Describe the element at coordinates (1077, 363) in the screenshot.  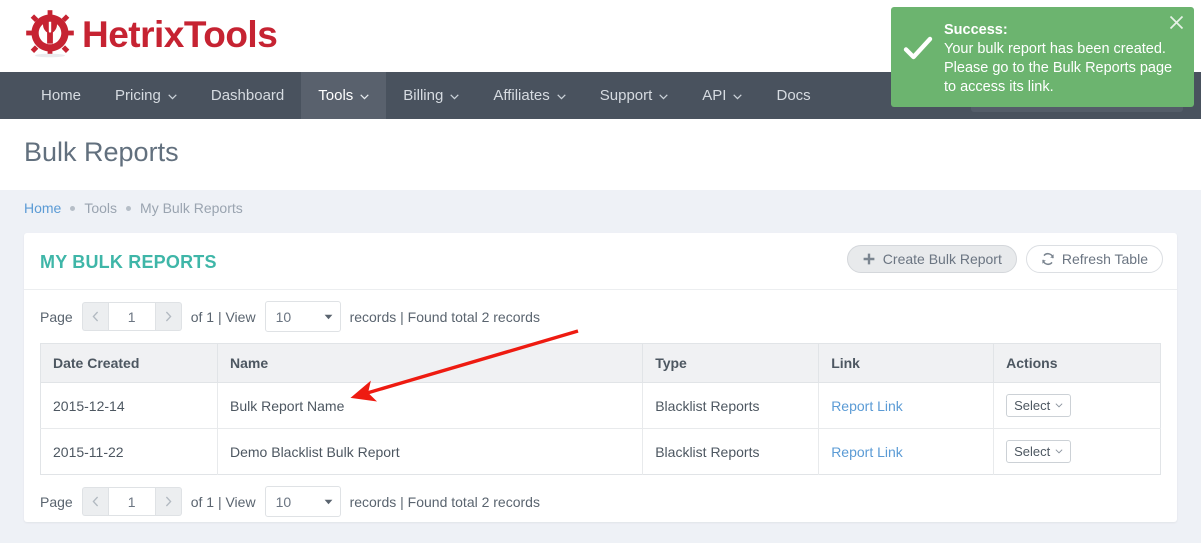
I see `column-header-actions: Actions` at that location.